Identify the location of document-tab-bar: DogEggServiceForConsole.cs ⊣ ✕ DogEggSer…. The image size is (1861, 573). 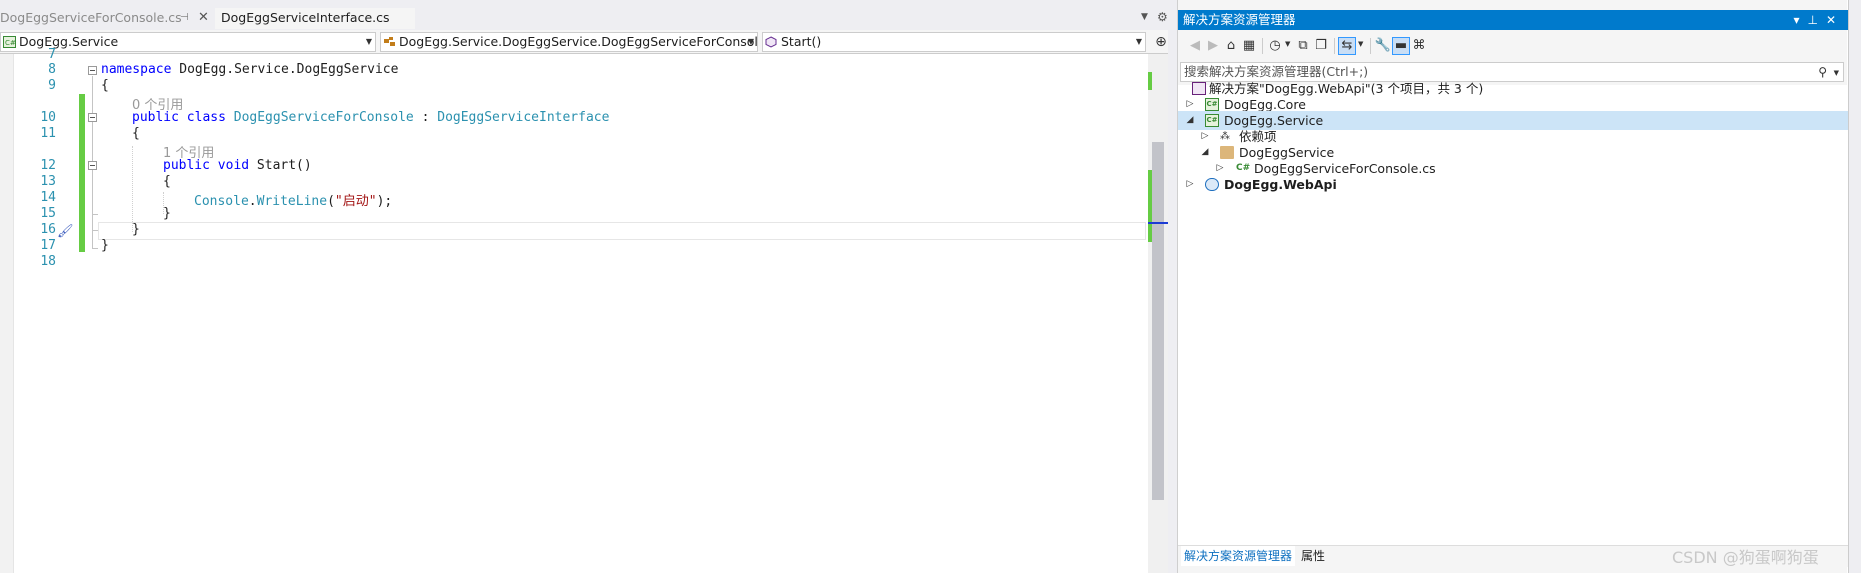
(588, 15).